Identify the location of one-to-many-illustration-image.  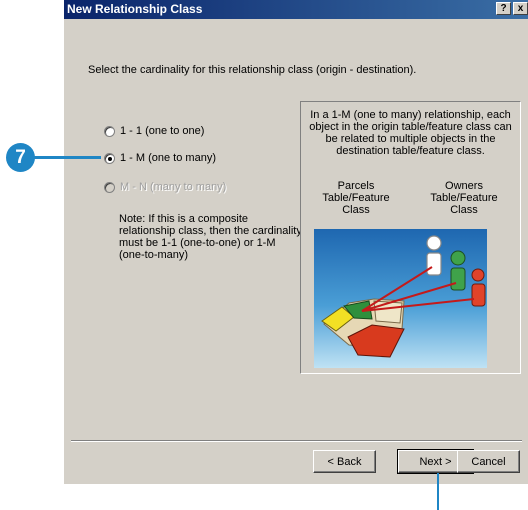
(400, 298).